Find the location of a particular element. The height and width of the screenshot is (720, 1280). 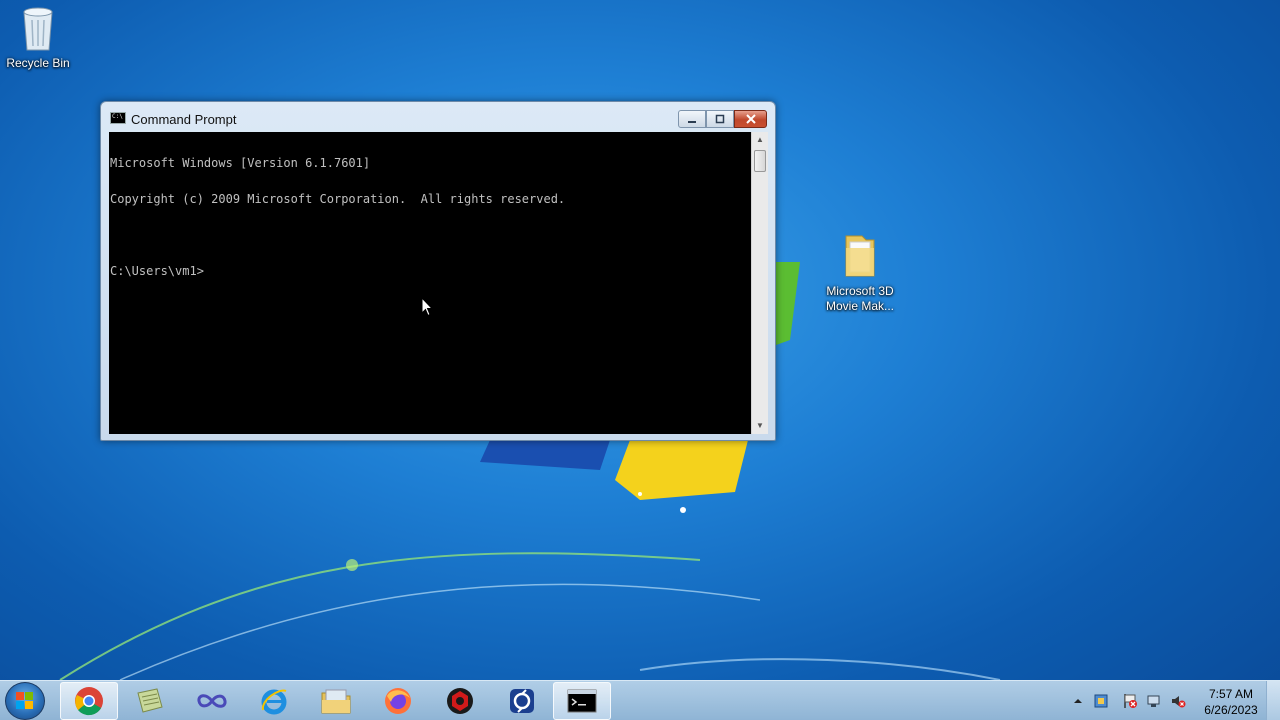

maximize-icon is located at coordinates (720, 119).